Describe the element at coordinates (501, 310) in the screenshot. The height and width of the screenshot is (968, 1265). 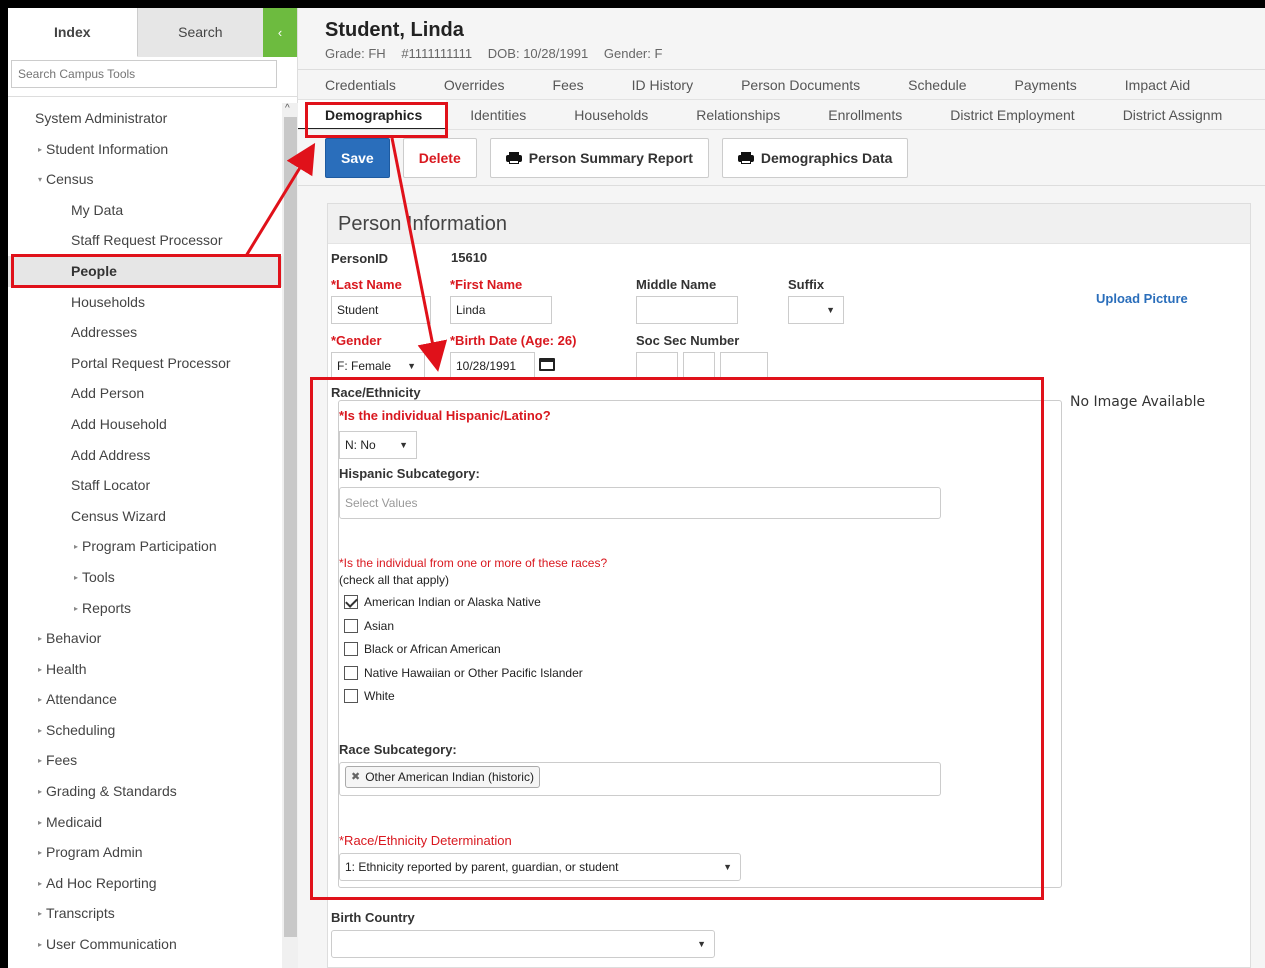
I see `first-name-input: Linda` at that location.